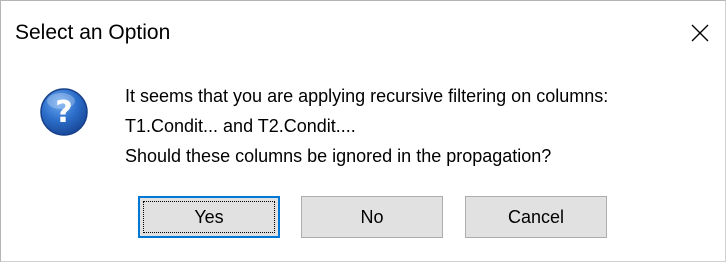  I want to click on window-title: Select an Option, so click(93, 32).